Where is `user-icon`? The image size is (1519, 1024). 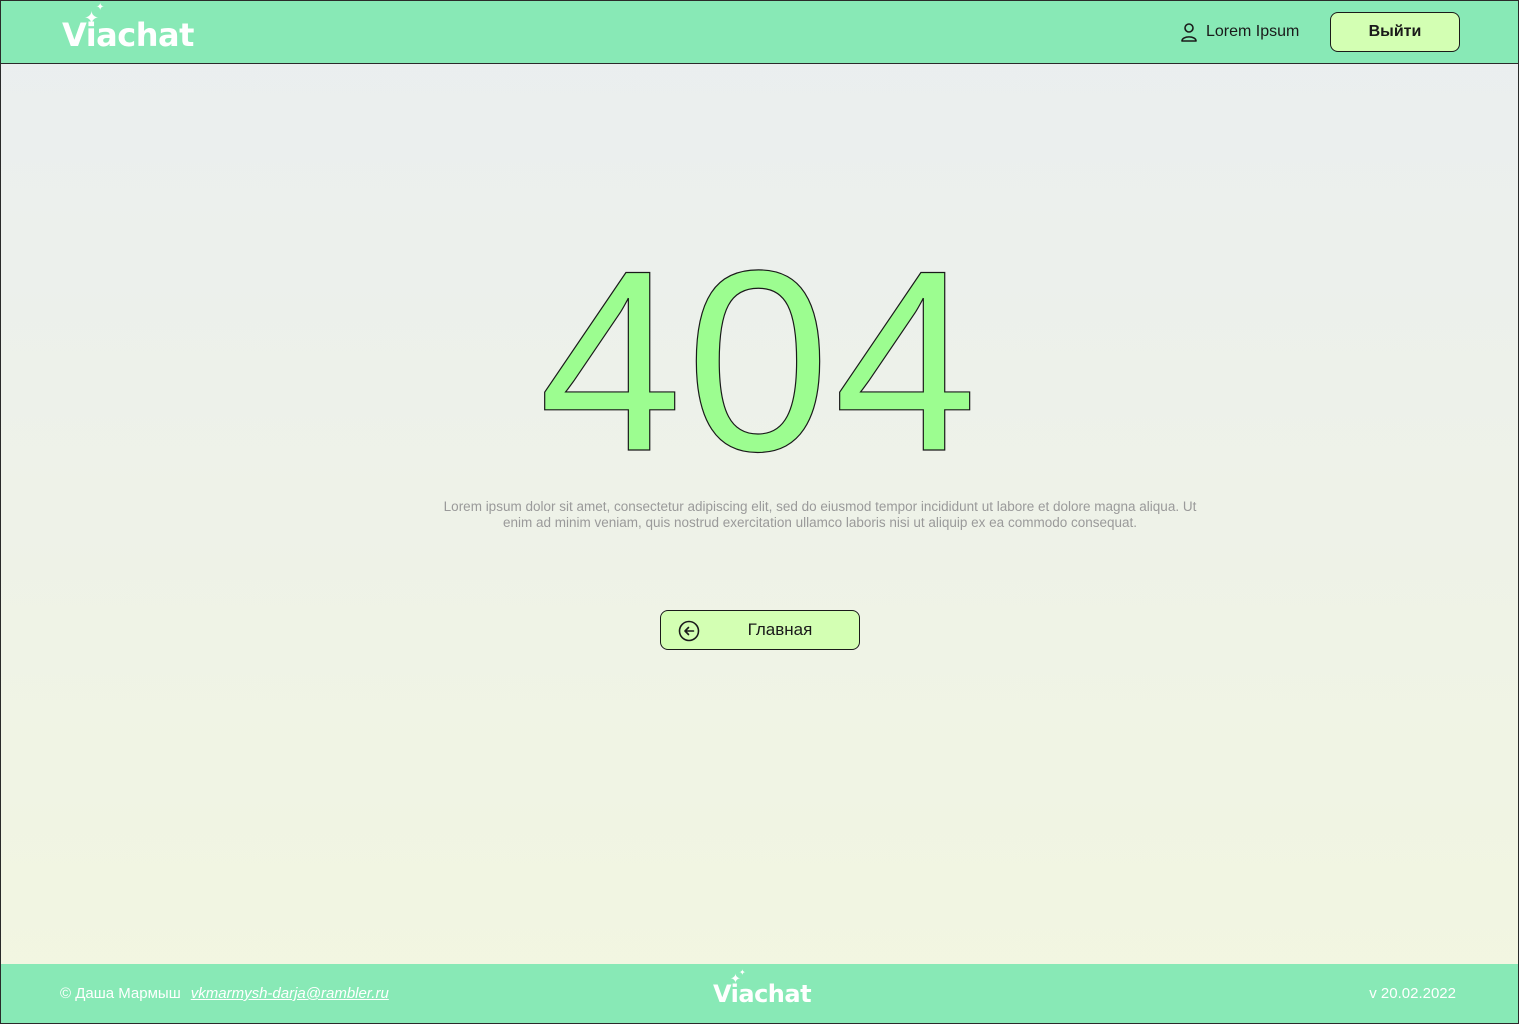
user-icon is located at coordinates (1189, 32).